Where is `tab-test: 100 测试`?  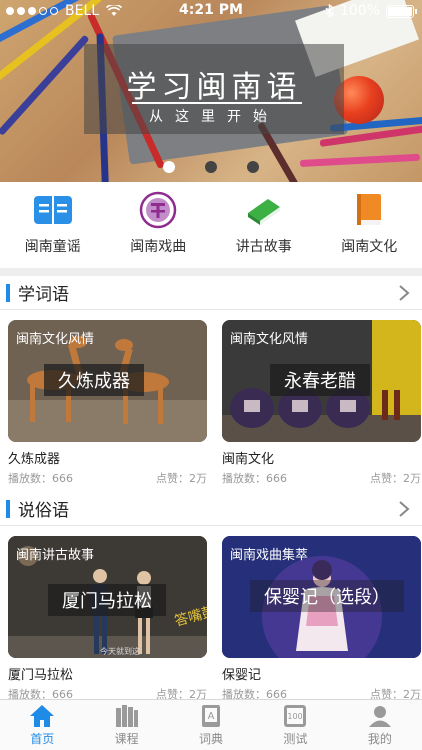
tab-test: 100 测试 is located at coordinates (295, 725).